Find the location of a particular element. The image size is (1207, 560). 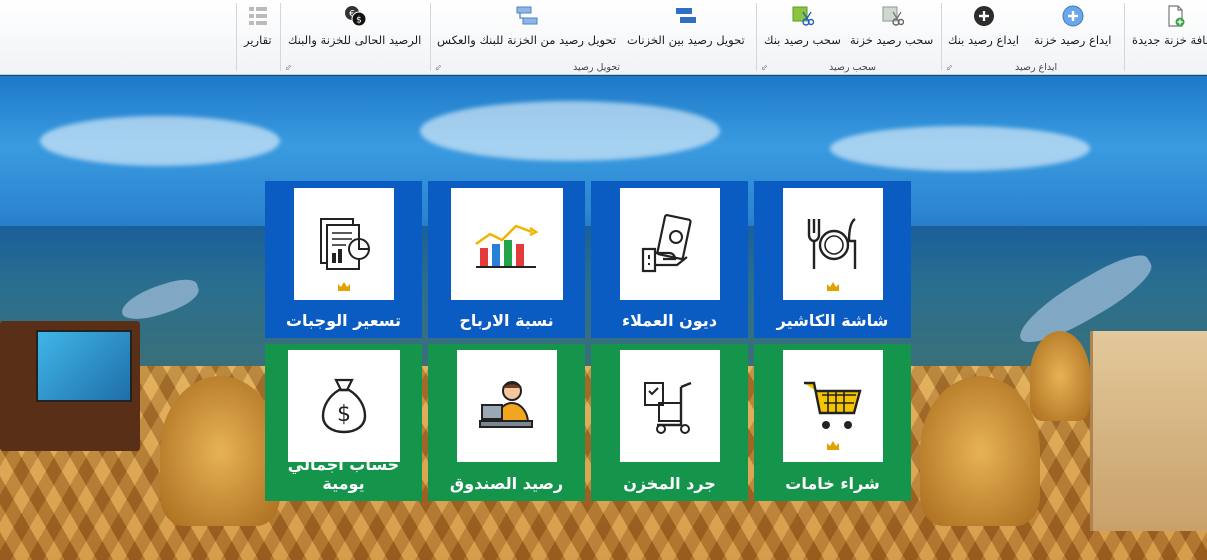

tile-label: جرد المخزن is located at coordinates (669, 483).